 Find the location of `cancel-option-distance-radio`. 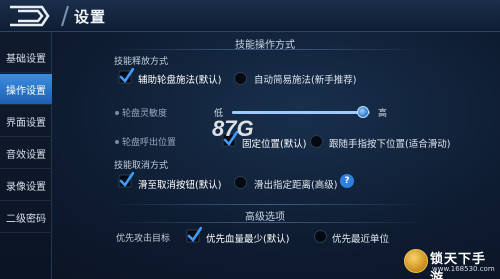

cancel-option-distance-radio is located at coordinates (240, 182).